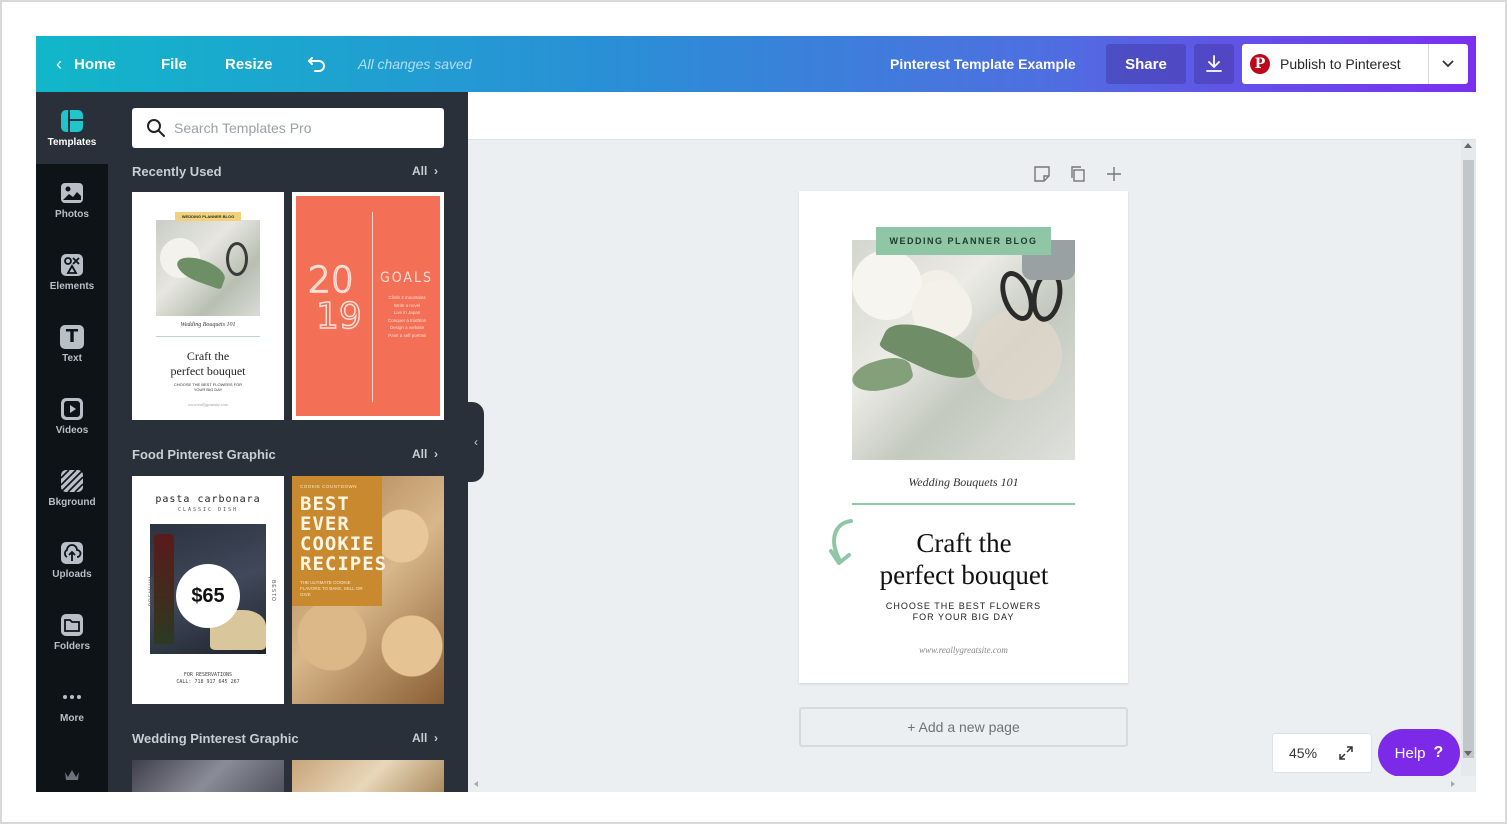  What do you see at coordinates (177, 171) in the screenshot?
I see `section-title: Recently Used` at bounding box center [177, 171].